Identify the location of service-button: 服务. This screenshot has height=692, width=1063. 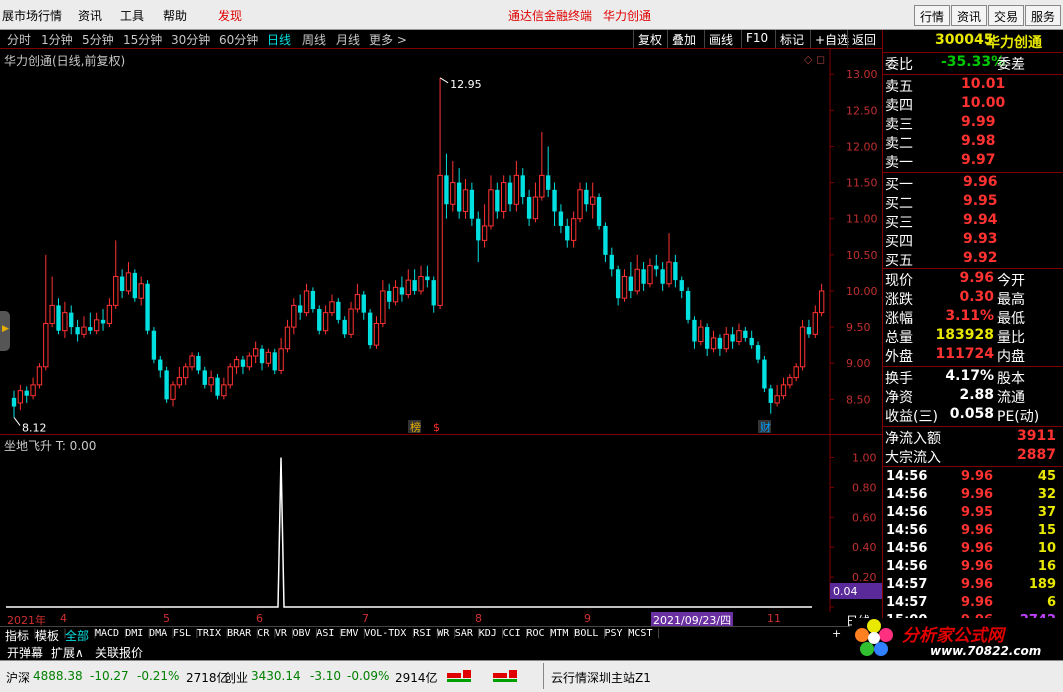
(1043, 15).